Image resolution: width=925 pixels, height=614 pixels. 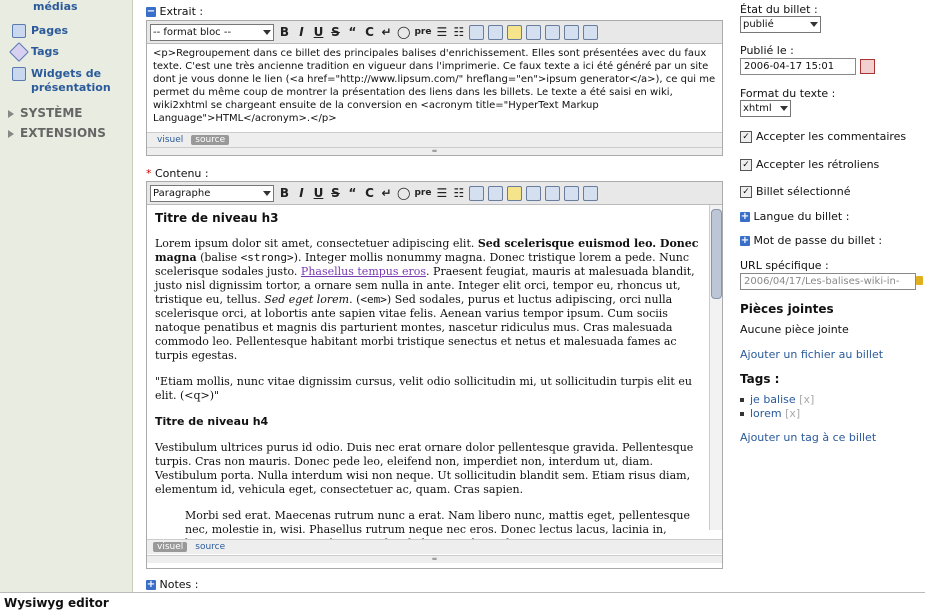 What do you see at coordinates (818, 240) in the screenshot?
I see `motdepasse-label: Mot de passe du billet :` at bounding box center [818, 240].